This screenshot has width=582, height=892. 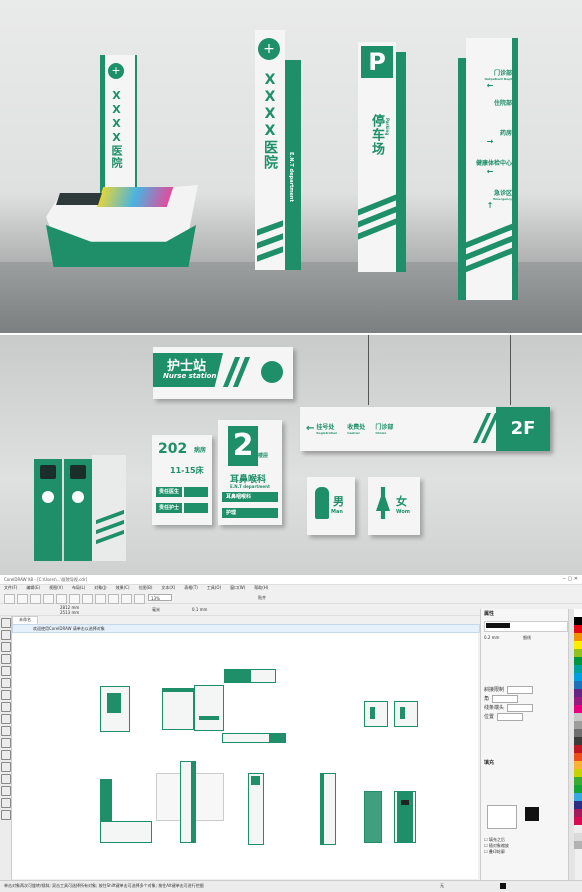 What do you see at coordinates (178, 709) in the screenshot?
I see `thumb-ward-sign` at bounding box center [178, 709].